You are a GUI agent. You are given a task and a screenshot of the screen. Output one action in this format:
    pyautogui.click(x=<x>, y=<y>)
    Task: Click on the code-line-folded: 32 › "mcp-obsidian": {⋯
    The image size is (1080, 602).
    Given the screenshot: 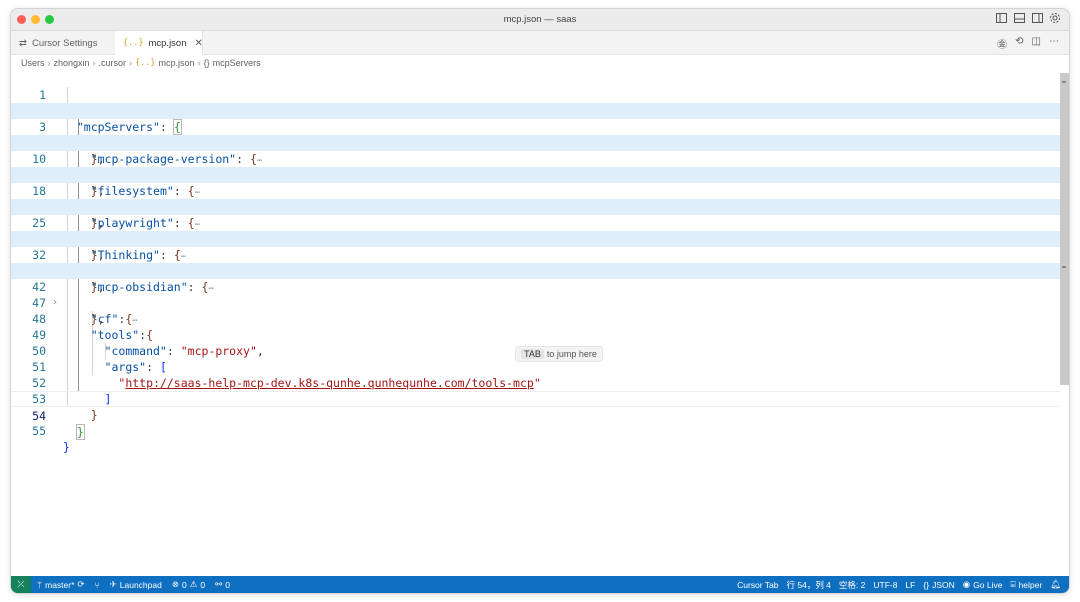 What is the action you would take?
    pyautogui.click(x=536, y=262)
    